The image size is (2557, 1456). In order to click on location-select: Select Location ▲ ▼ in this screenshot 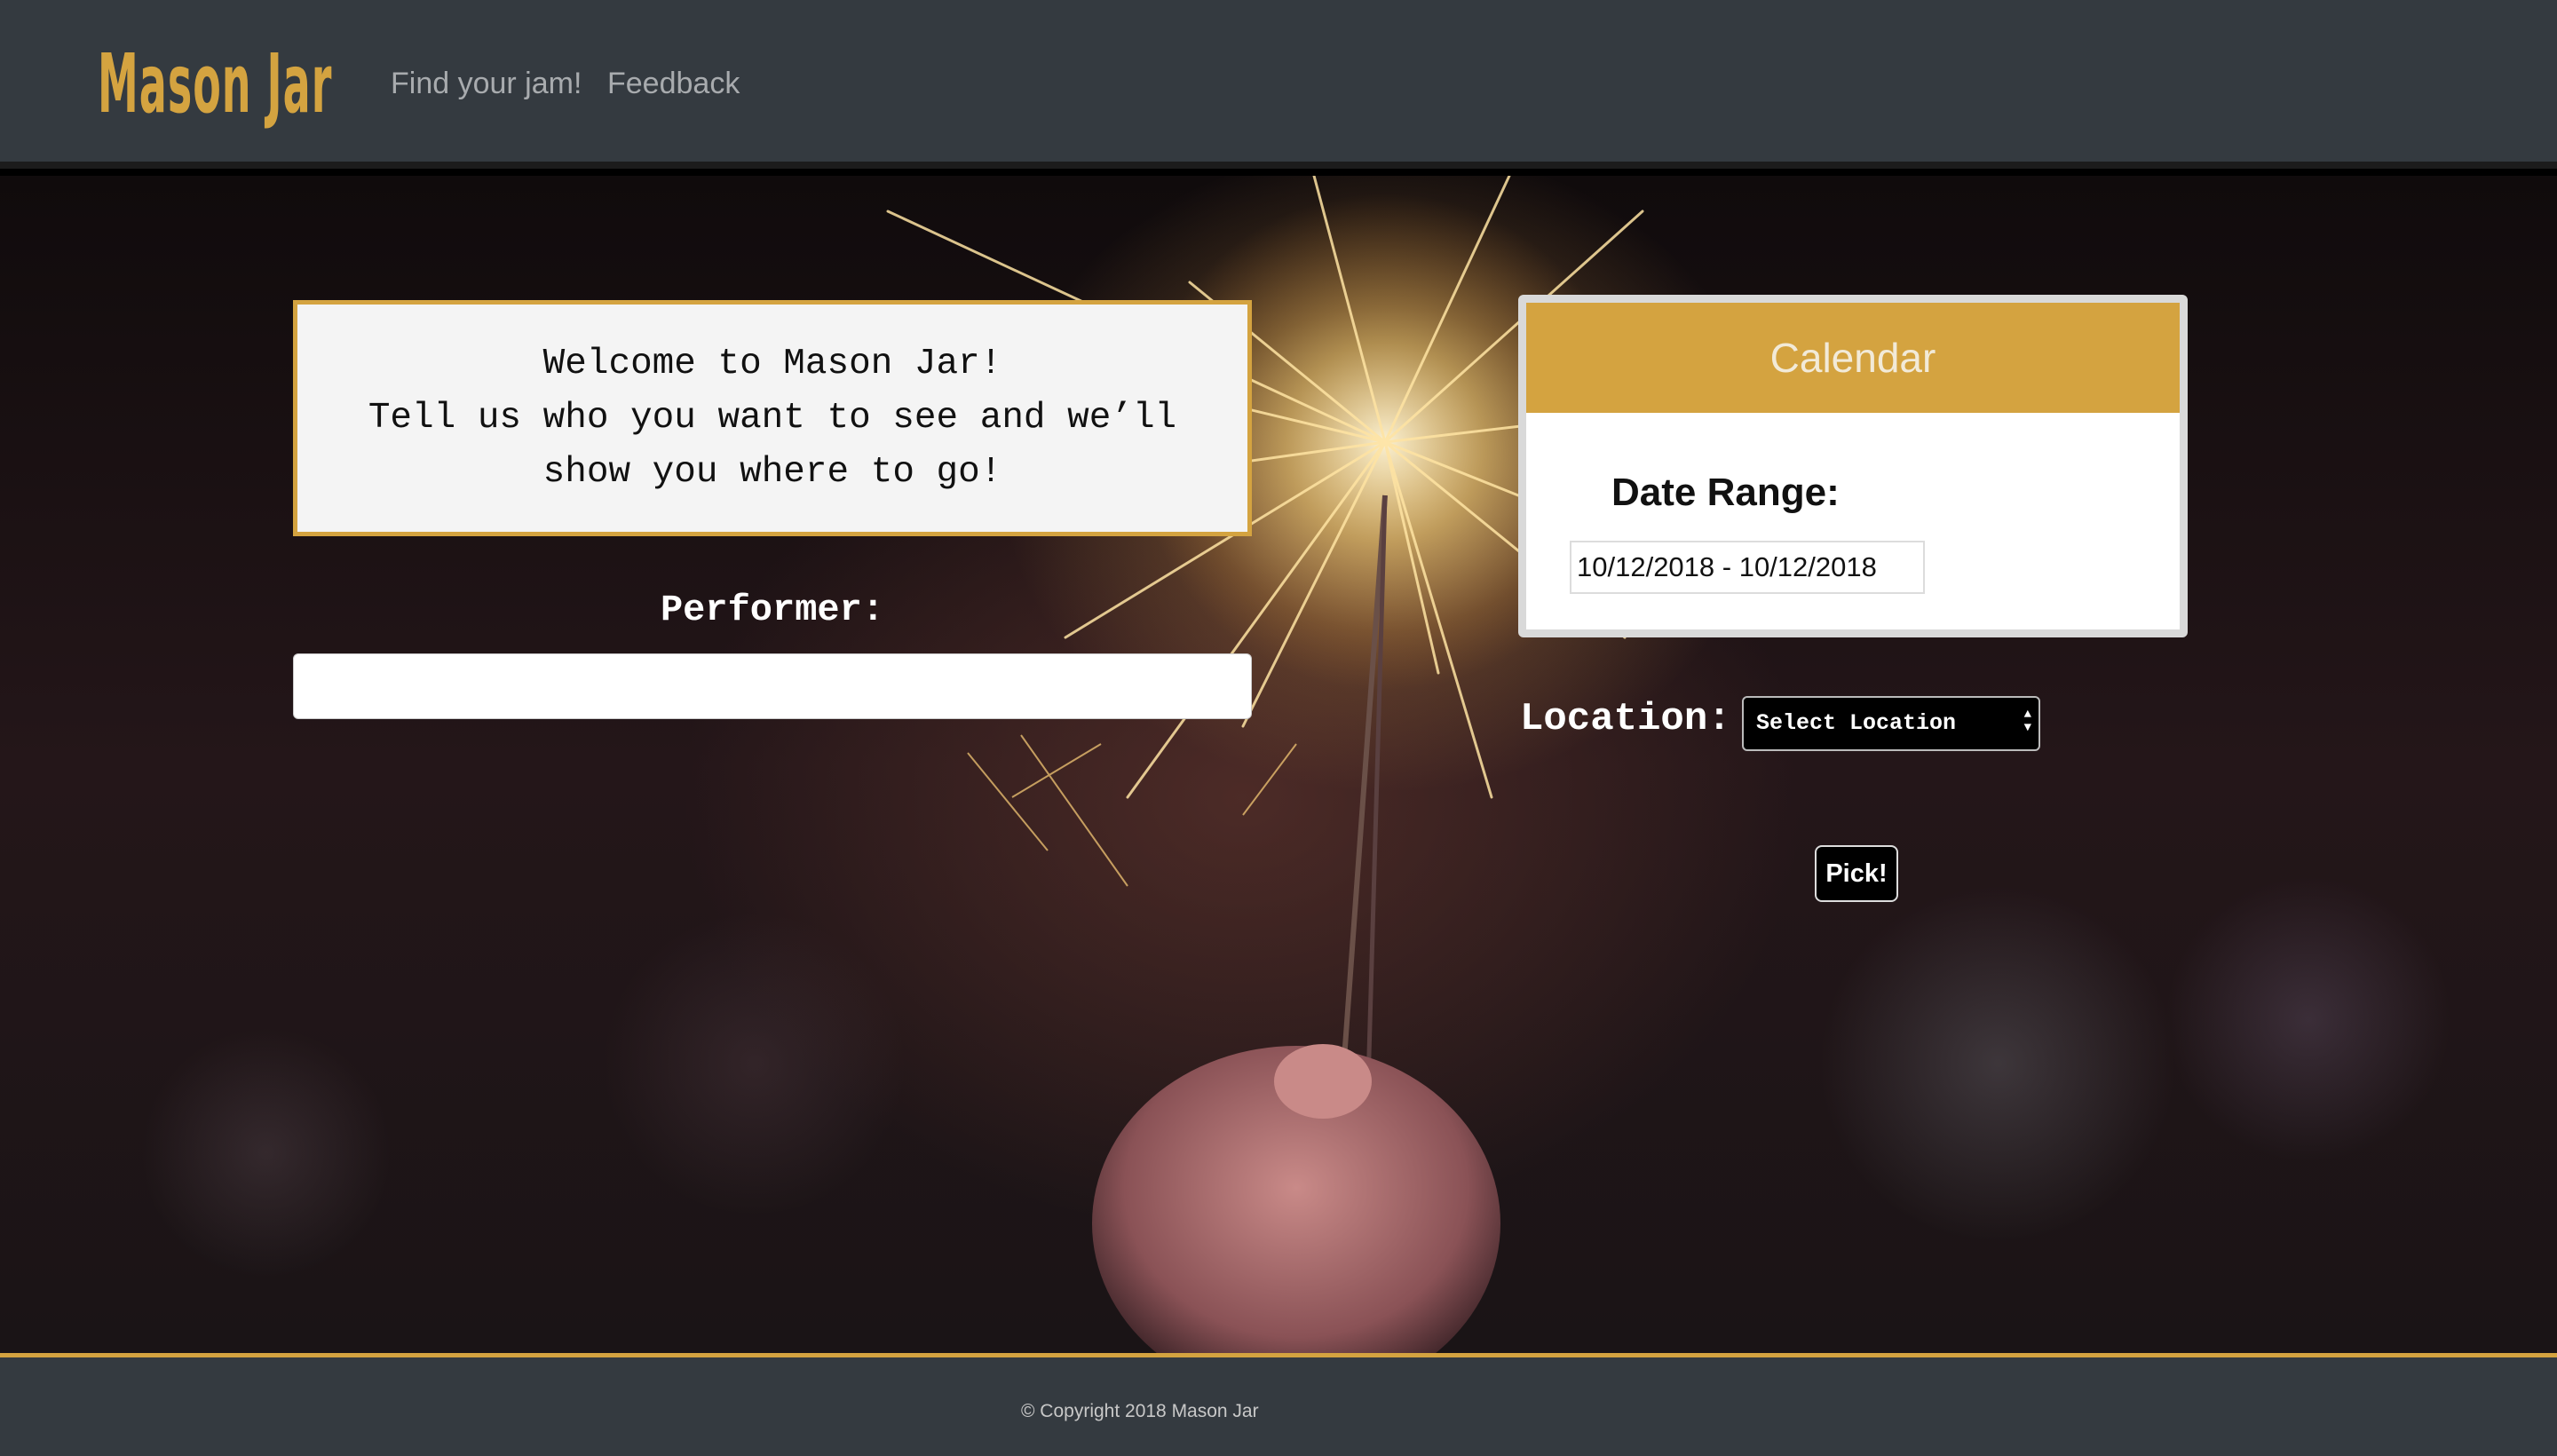, I will do `click(1891, 723)`.